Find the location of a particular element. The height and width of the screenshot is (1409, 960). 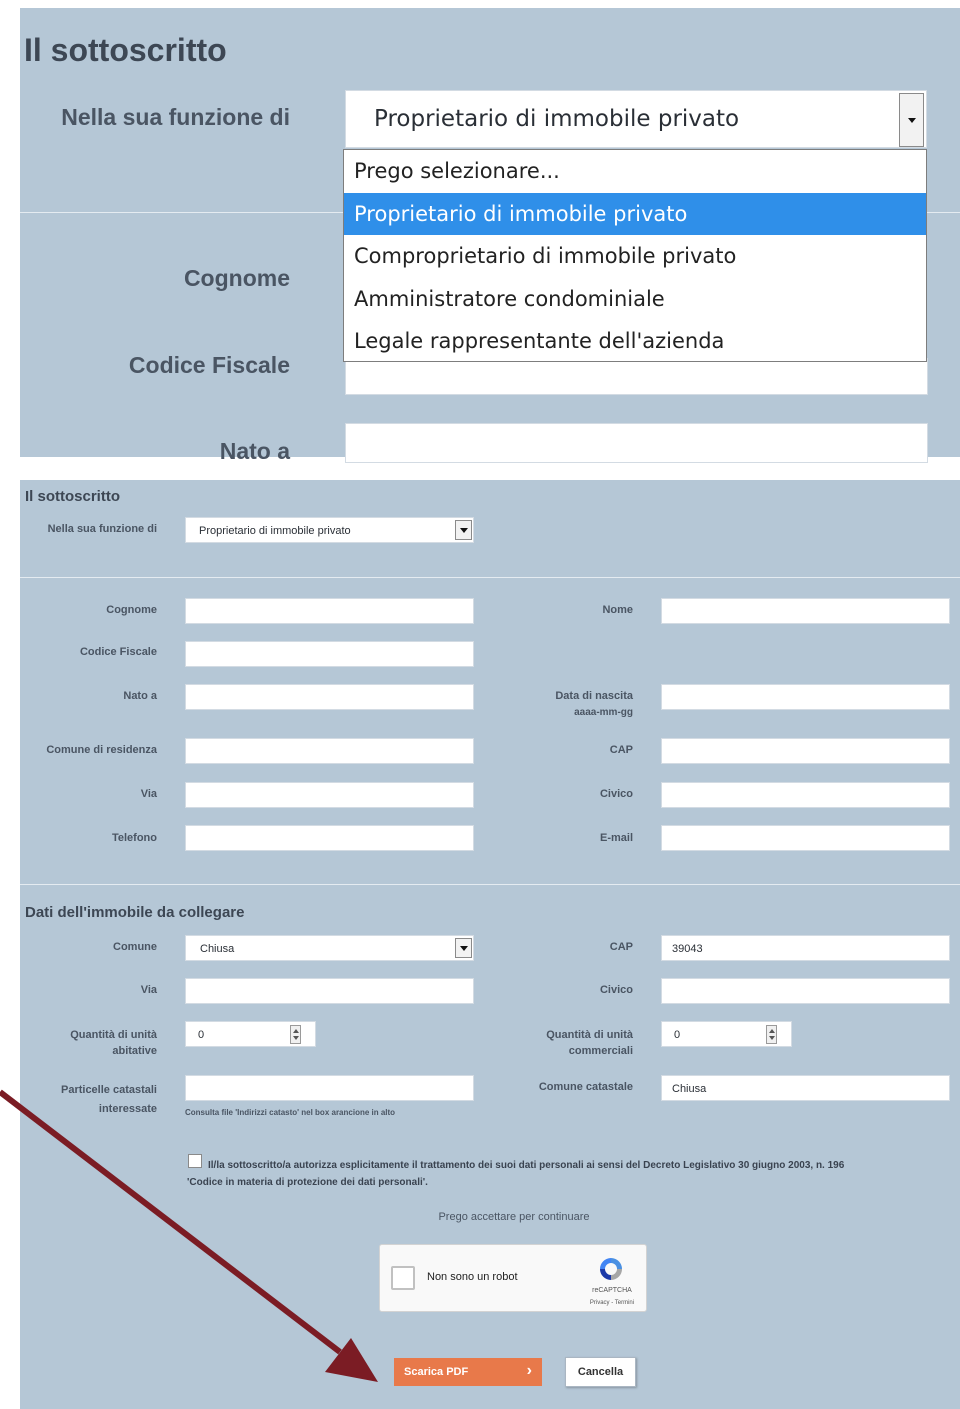

telefono-label: Telefono is located at coordinates (134, 838).